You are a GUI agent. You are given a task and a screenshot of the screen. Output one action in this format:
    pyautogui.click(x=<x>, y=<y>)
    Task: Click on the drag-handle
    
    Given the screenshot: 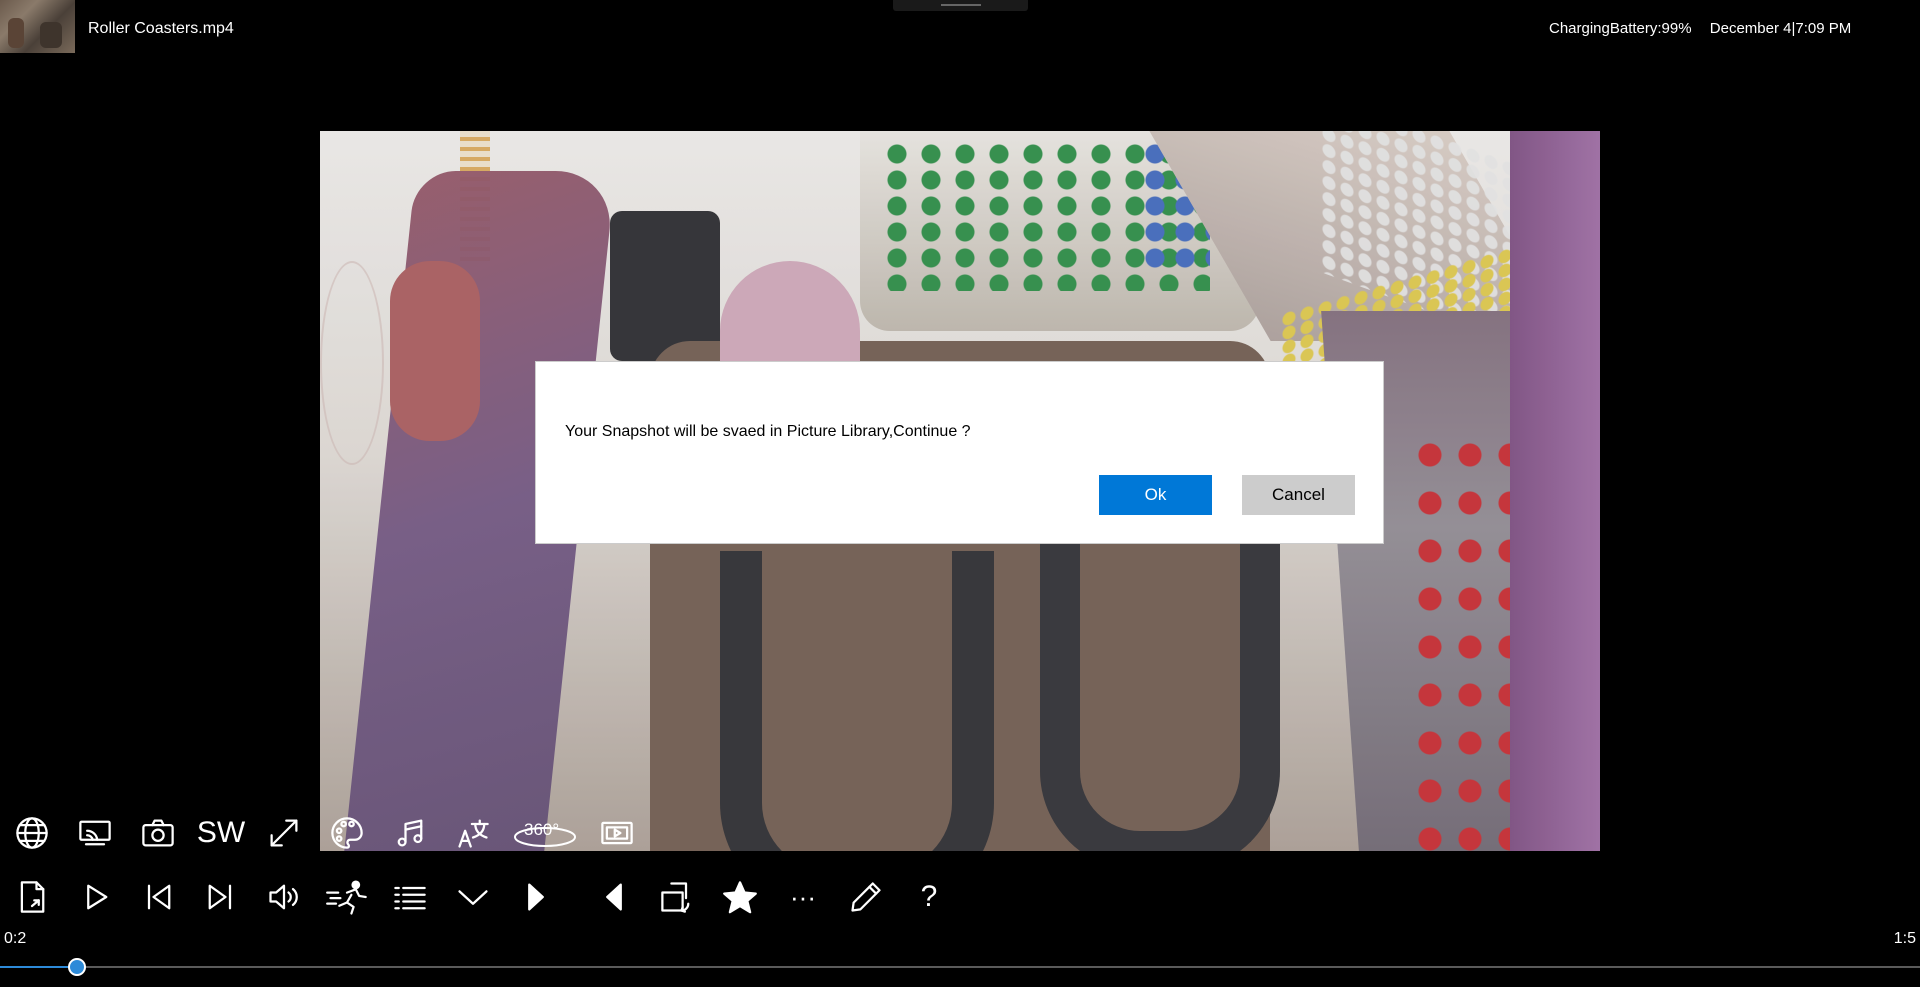 What is the action you would take?
    pyautogui.click(x=960, y=5)
    